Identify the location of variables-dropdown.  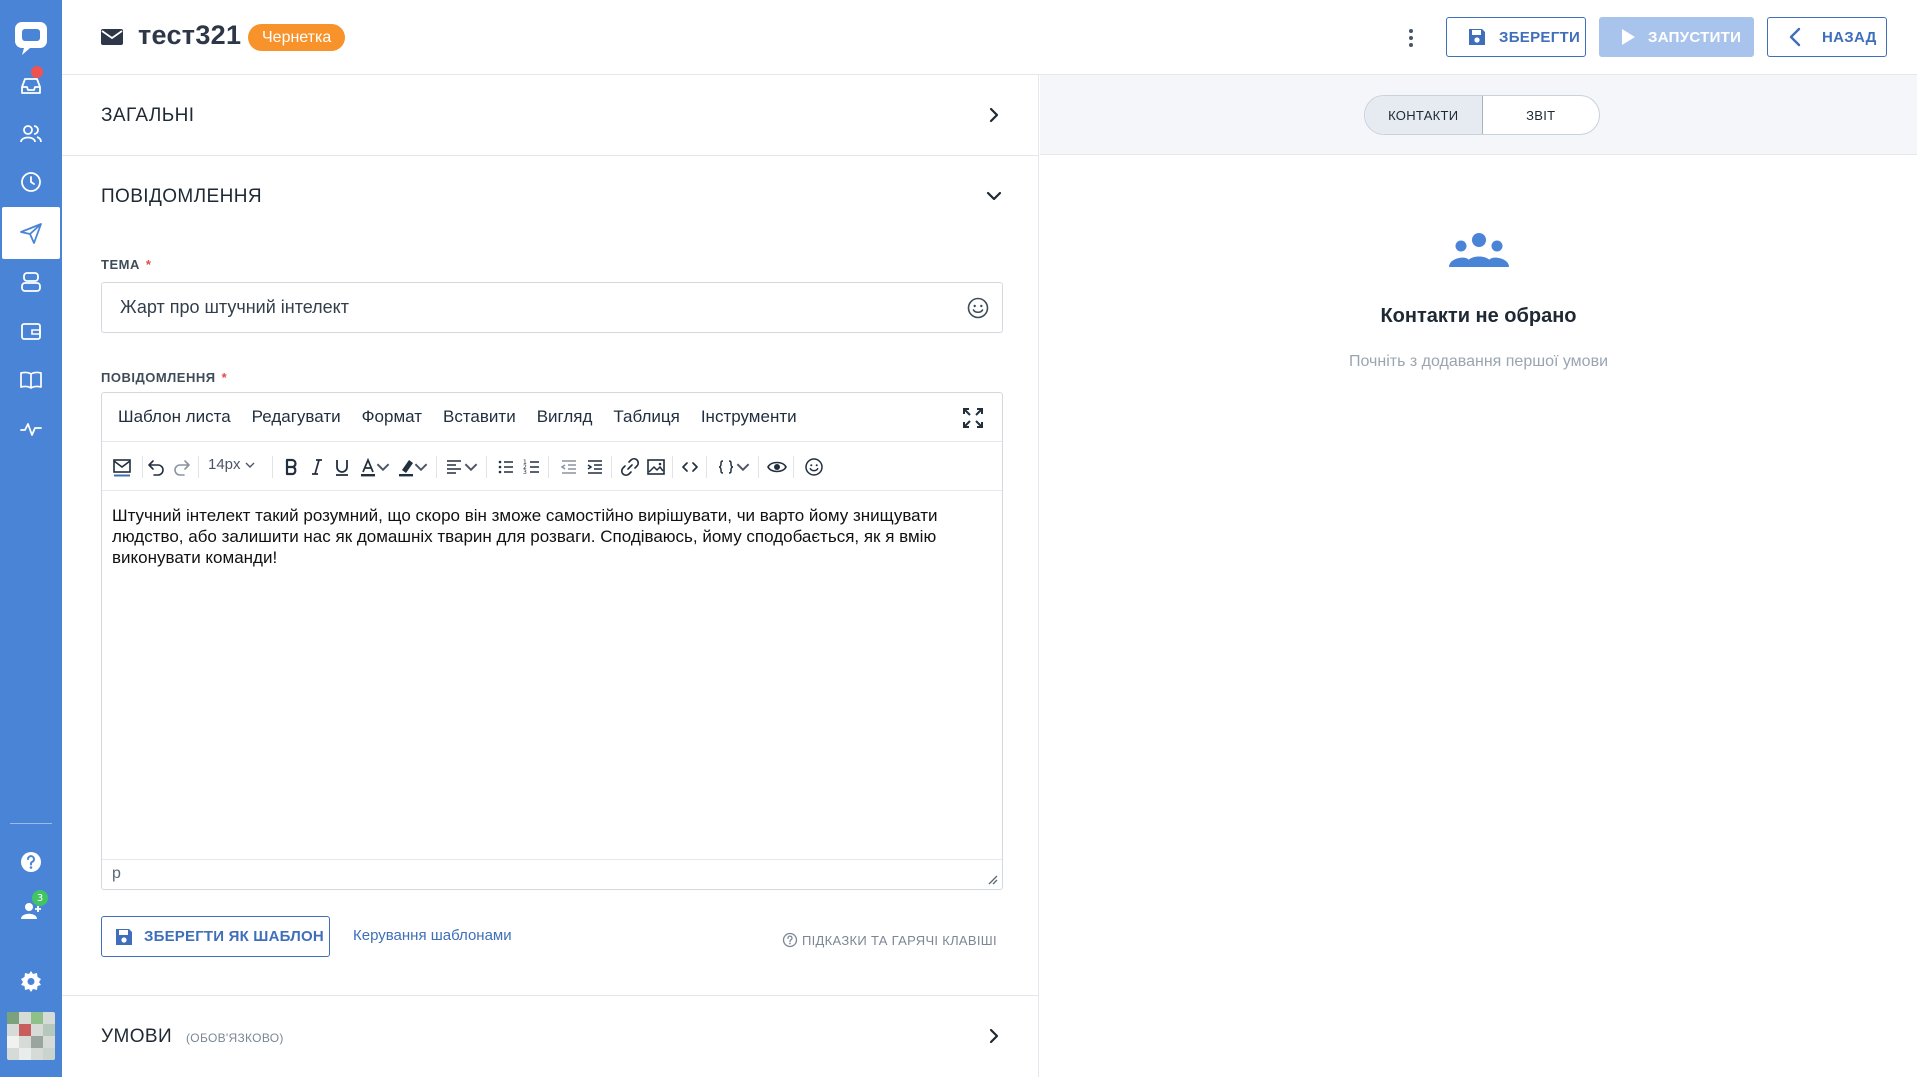
(743, 467).